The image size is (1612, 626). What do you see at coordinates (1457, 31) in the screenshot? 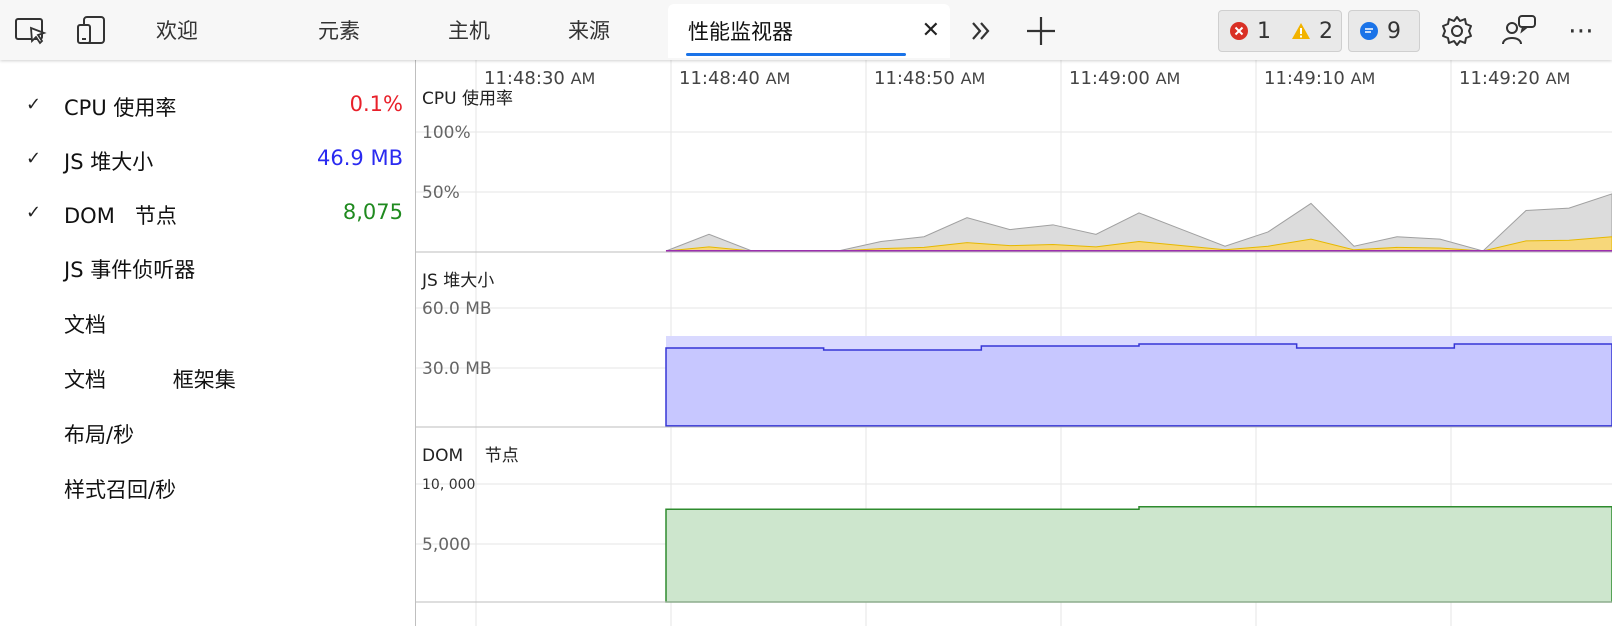
I see `settings-gear-icon` at bounding box center [1457, 31].